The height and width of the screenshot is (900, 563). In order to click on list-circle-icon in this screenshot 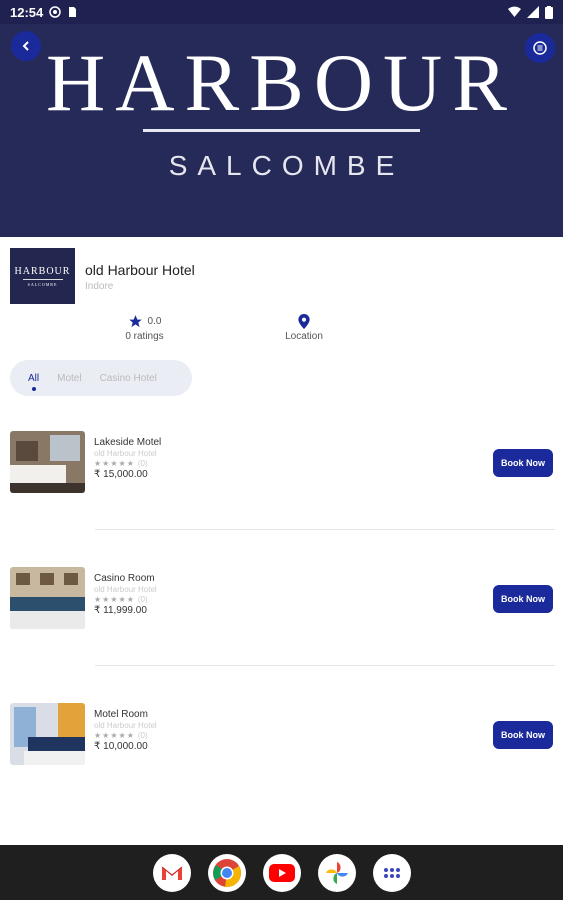, I will do `click(540, 48)`.